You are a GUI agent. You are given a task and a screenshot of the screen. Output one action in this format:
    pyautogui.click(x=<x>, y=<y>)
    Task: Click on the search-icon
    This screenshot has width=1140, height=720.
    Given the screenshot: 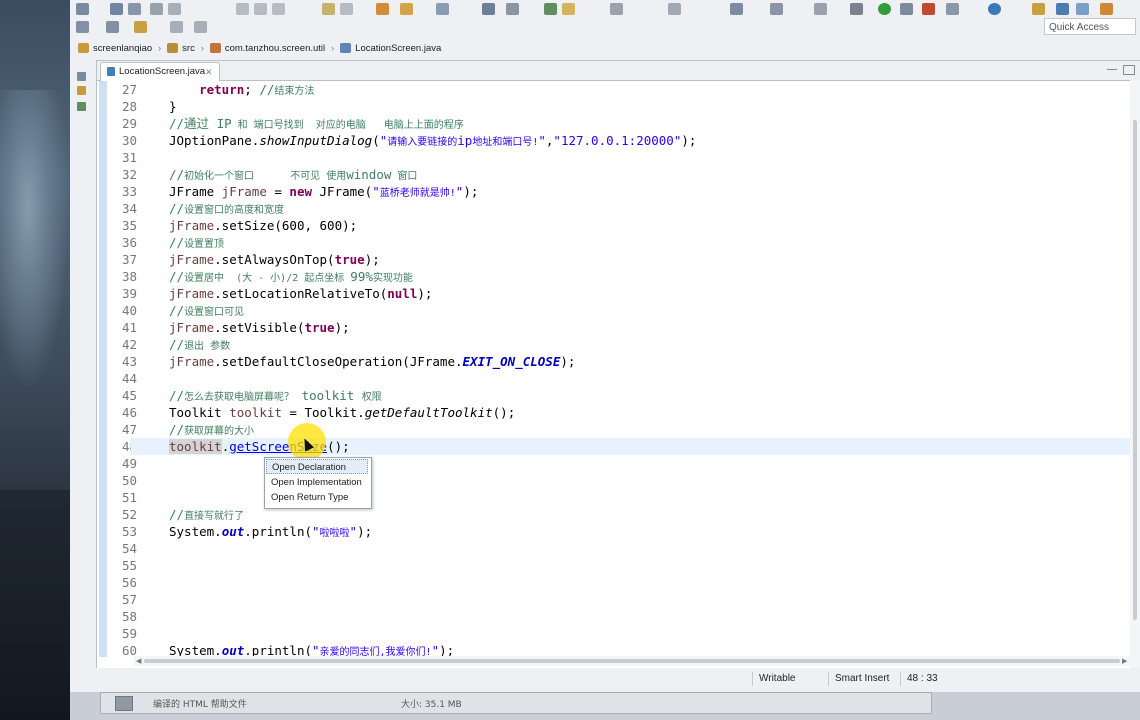 What is the action you would take?
    pyautogui.click(x=736, y=9)
    